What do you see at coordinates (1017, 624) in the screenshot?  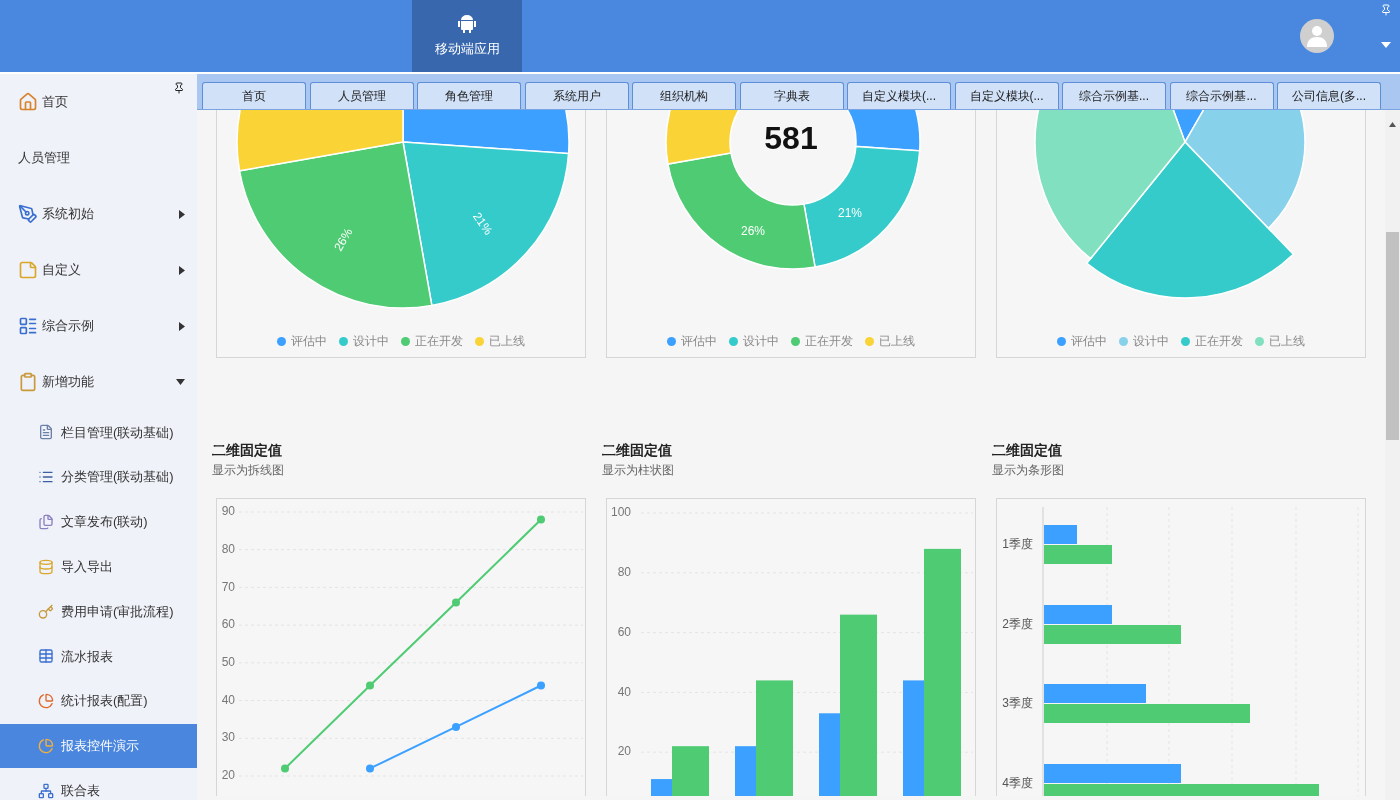 I see `axis-category-label: 2季度` at bounding box center [1017, 624].